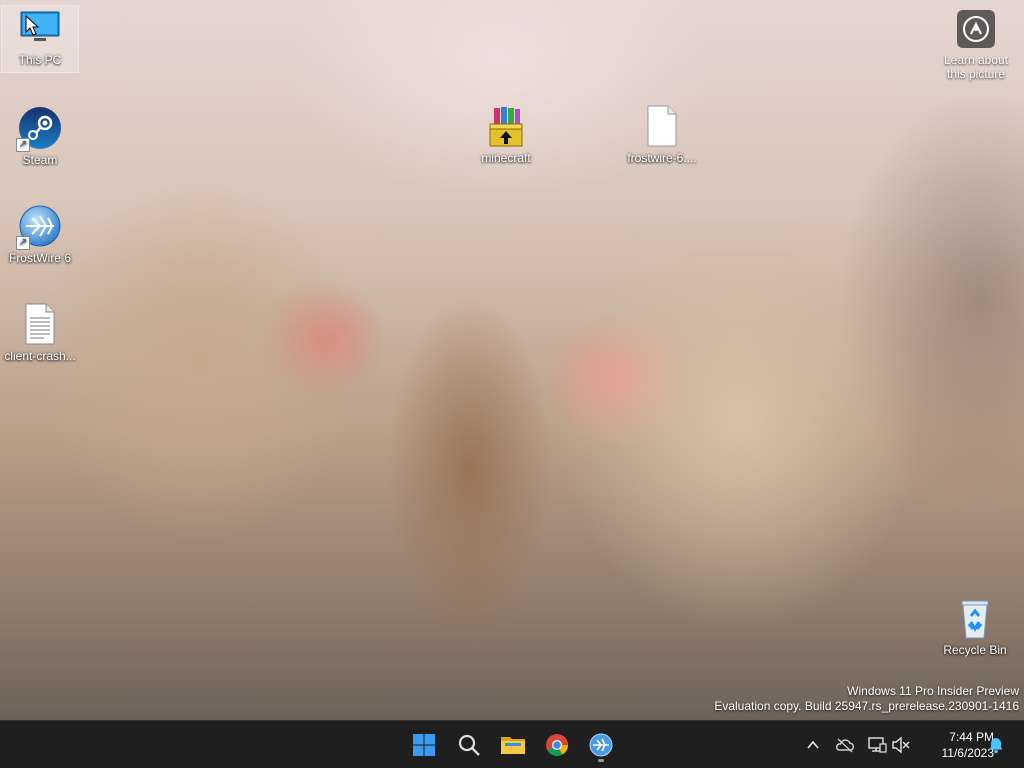 This screenshot has height=768, width=1024. I want to click on show-hidden-icons-button, so click(813, 745).